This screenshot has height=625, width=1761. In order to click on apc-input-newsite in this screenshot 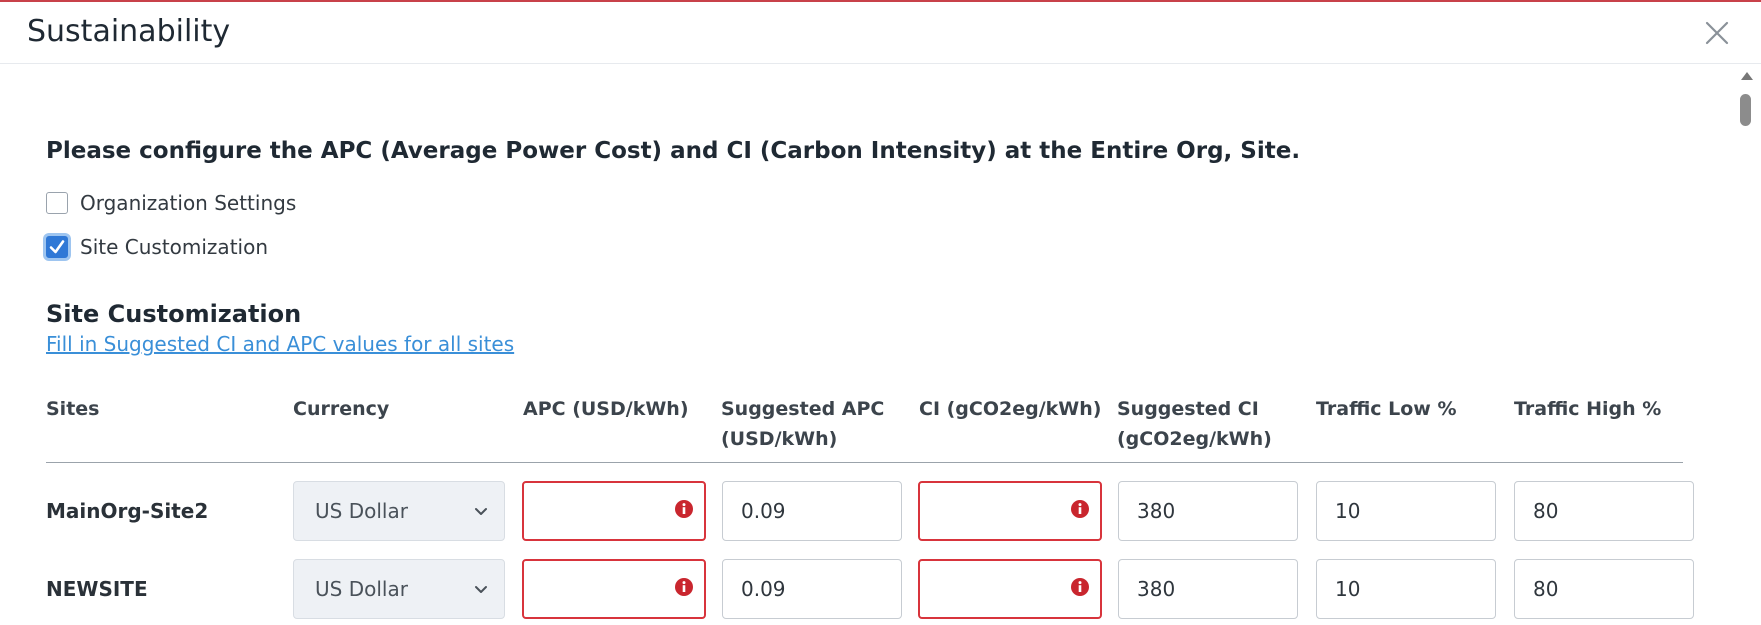, I will do `click(614, 589)`.